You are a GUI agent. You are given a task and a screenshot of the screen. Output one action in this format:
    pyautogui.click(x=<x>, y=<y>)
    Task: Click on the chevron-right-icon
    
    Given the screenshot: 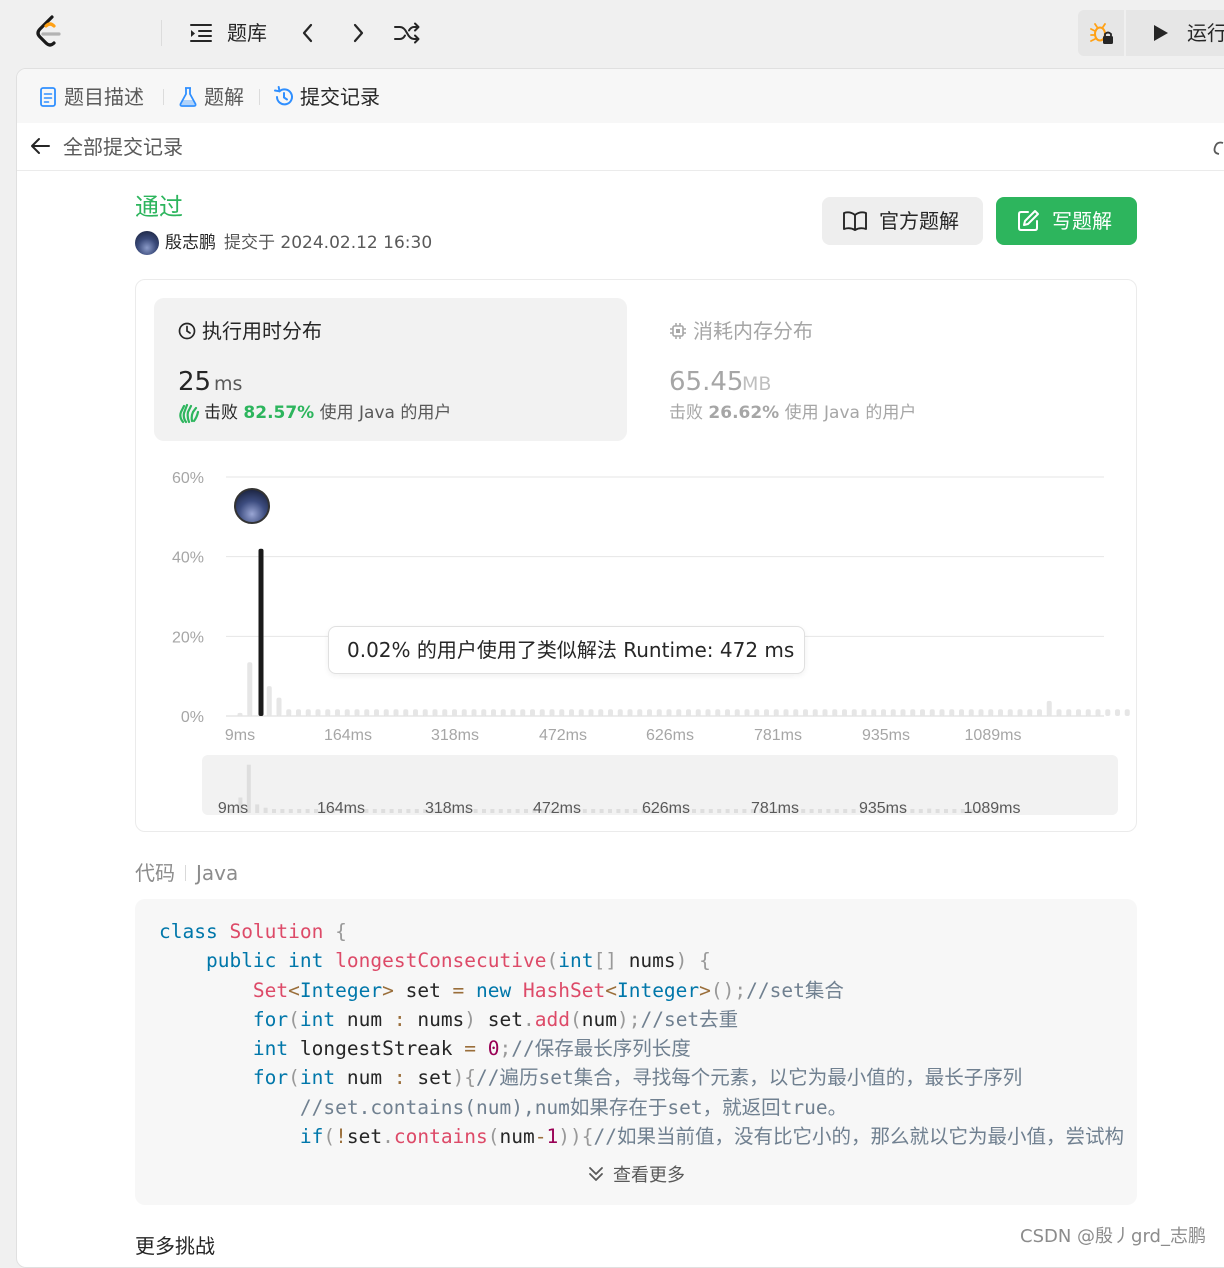 What is the action you would take?
    pyautogui.click(x=358, y=33)
    